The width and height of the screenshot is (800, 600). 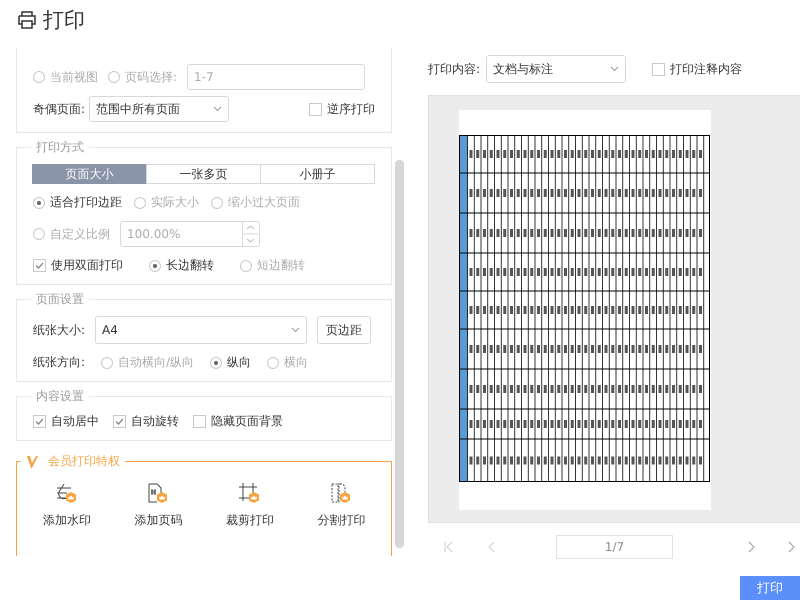 What do you see at coordinates (156, 362) in the screenshot?
I see `radio-label: 自动横向/纵向` at bounding box center [156, 362].